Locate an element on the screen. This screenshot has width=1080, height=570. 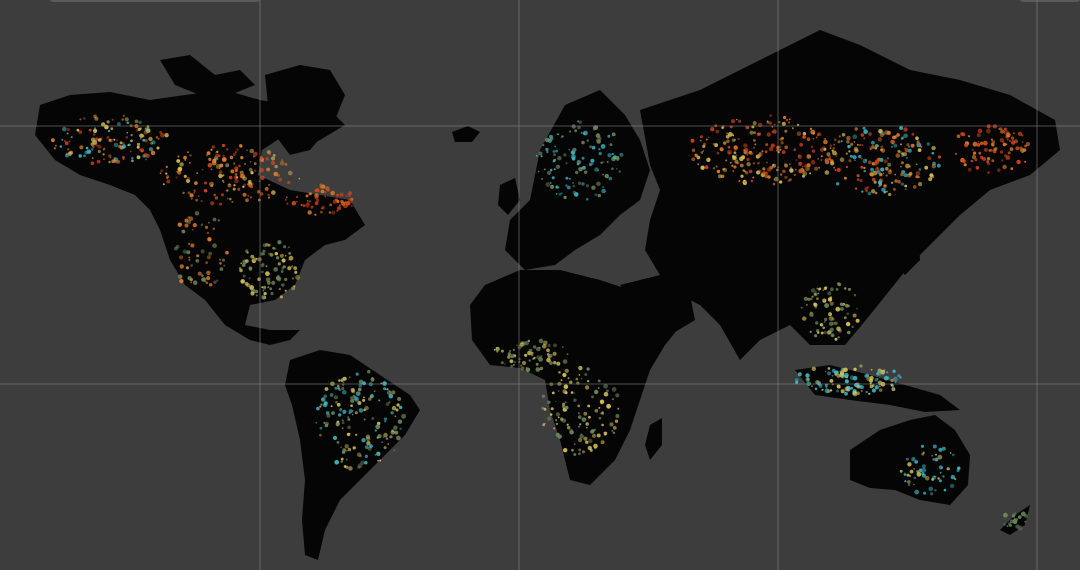
arctic-islands-landmass is located at coordinates (207, 75).